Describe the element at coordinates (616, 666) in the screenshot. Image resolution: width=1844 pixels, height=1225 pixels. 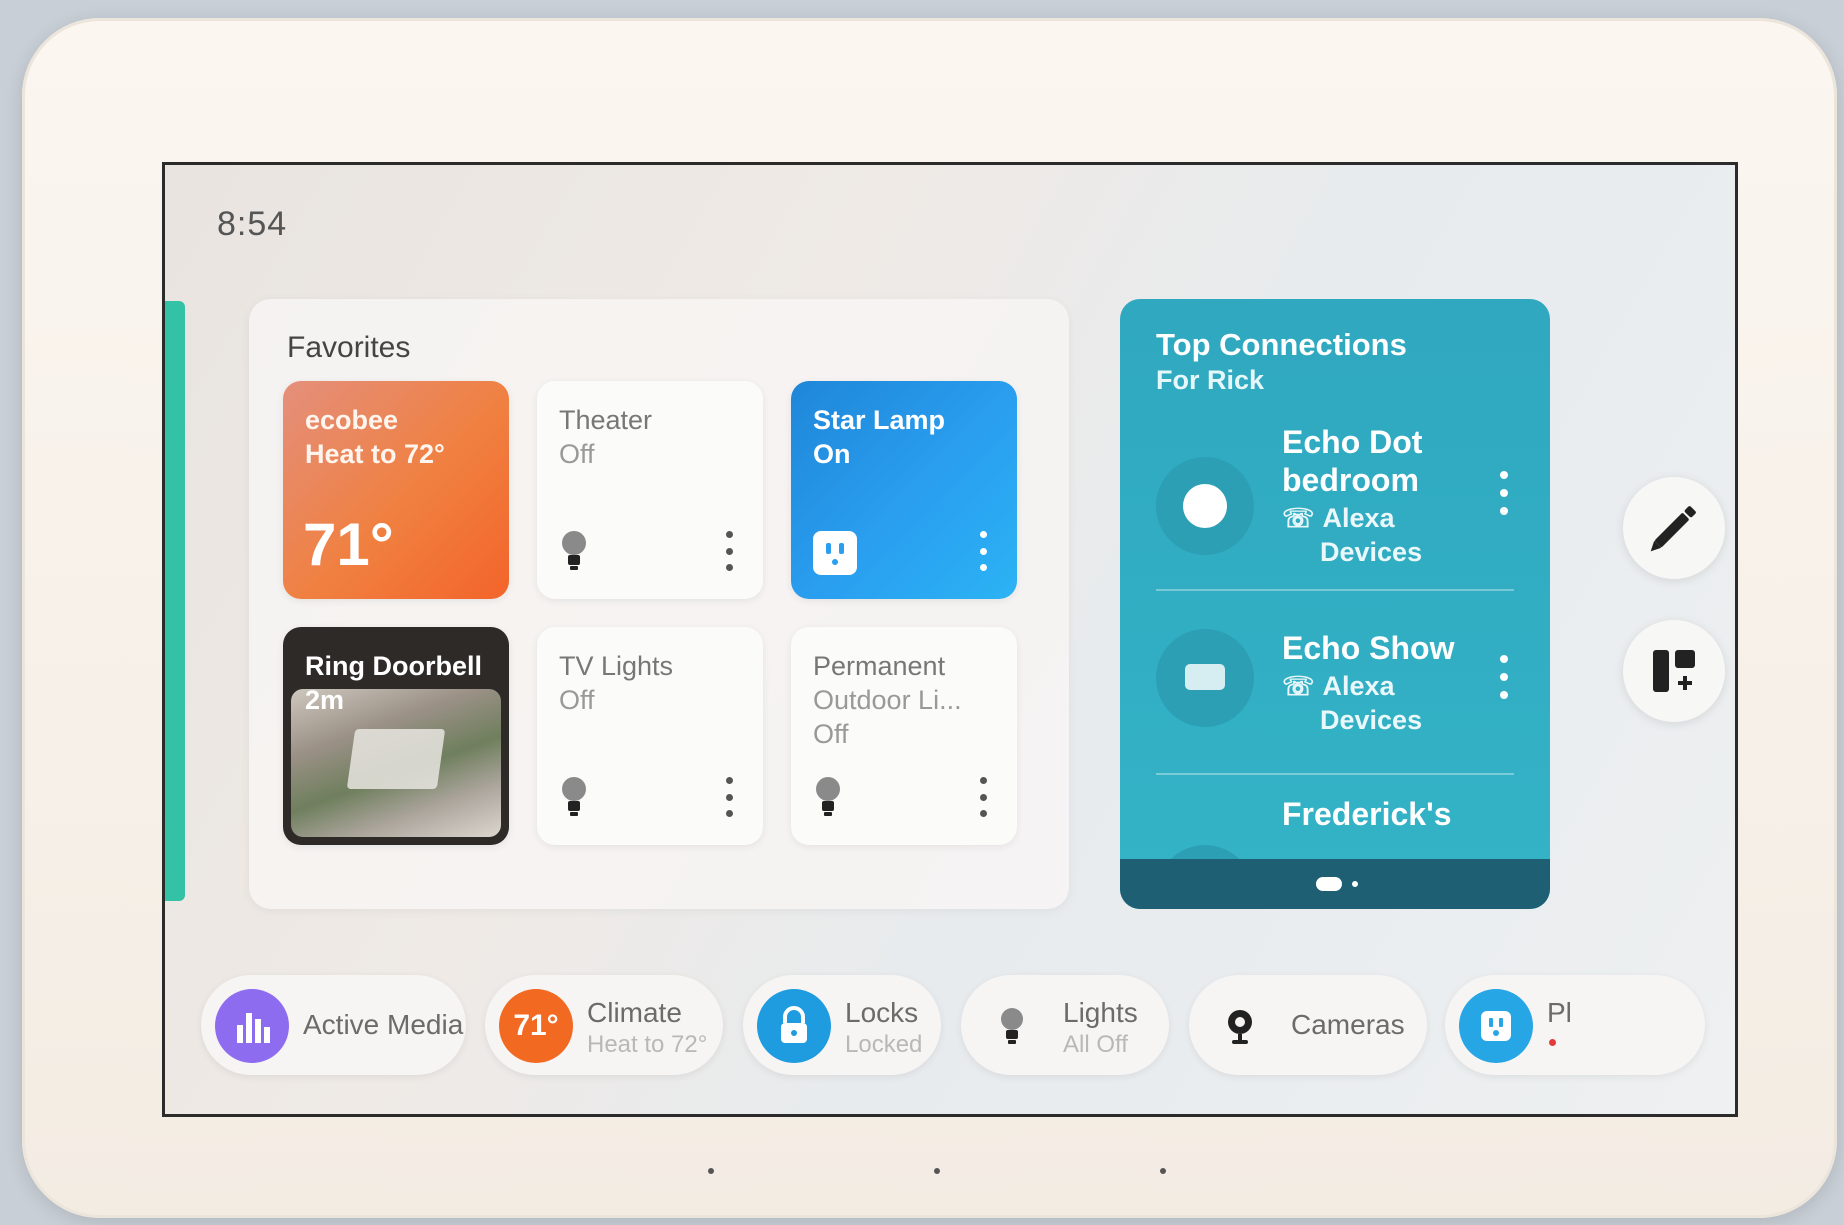
I see `tile-name: TV Lights` at that location.